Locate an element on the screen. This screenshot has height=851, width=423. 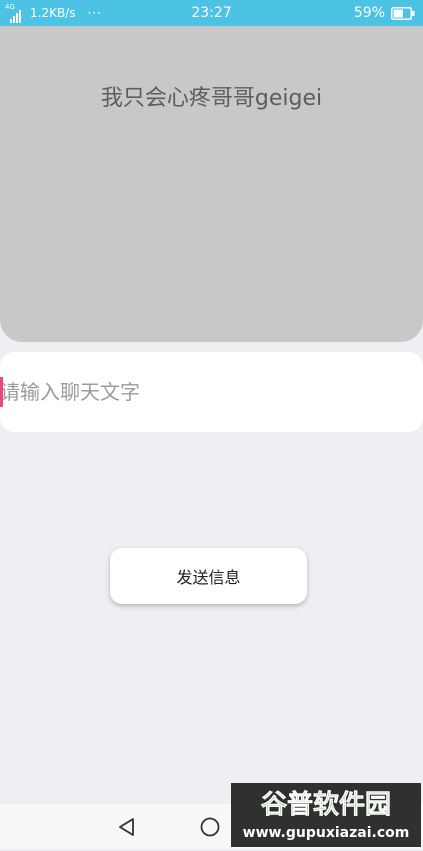
battery-fill is located at coordinates (398, 13).